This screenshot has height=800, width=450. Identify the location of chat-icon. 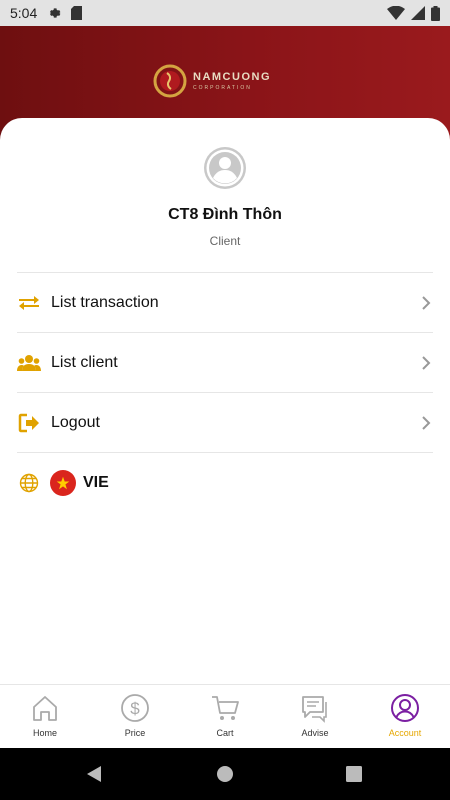
(314, 709).